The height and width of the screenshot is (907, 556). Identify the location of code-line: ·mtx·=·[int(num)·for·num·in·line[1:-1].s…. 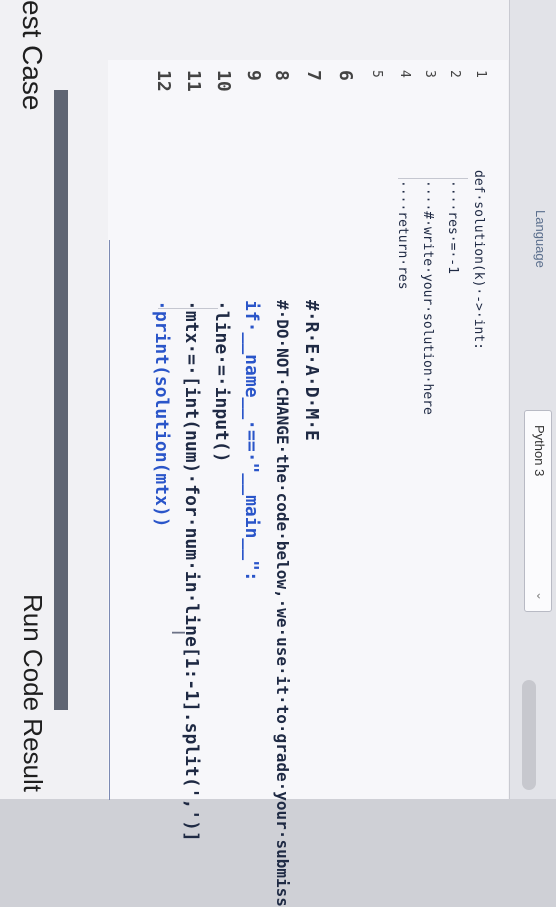
(191, 571).